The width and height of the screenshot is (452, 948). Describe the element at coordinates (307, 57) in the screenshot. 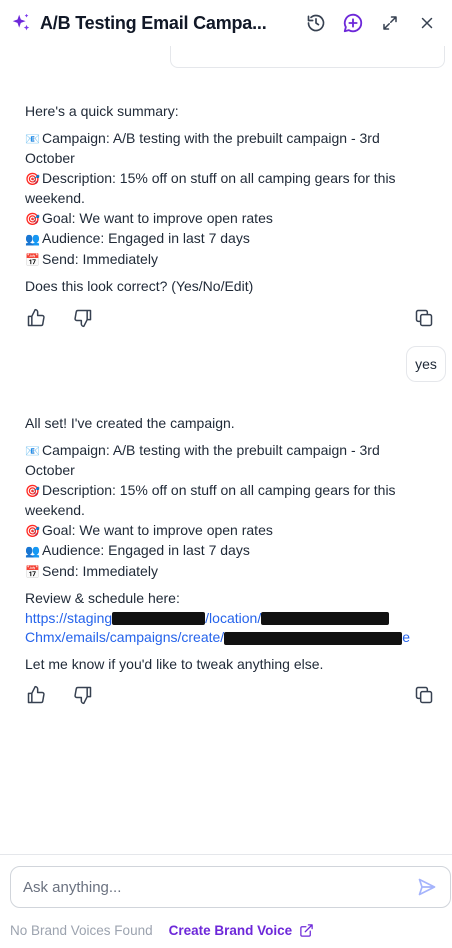

I see `previous-user-bubble` at that location.